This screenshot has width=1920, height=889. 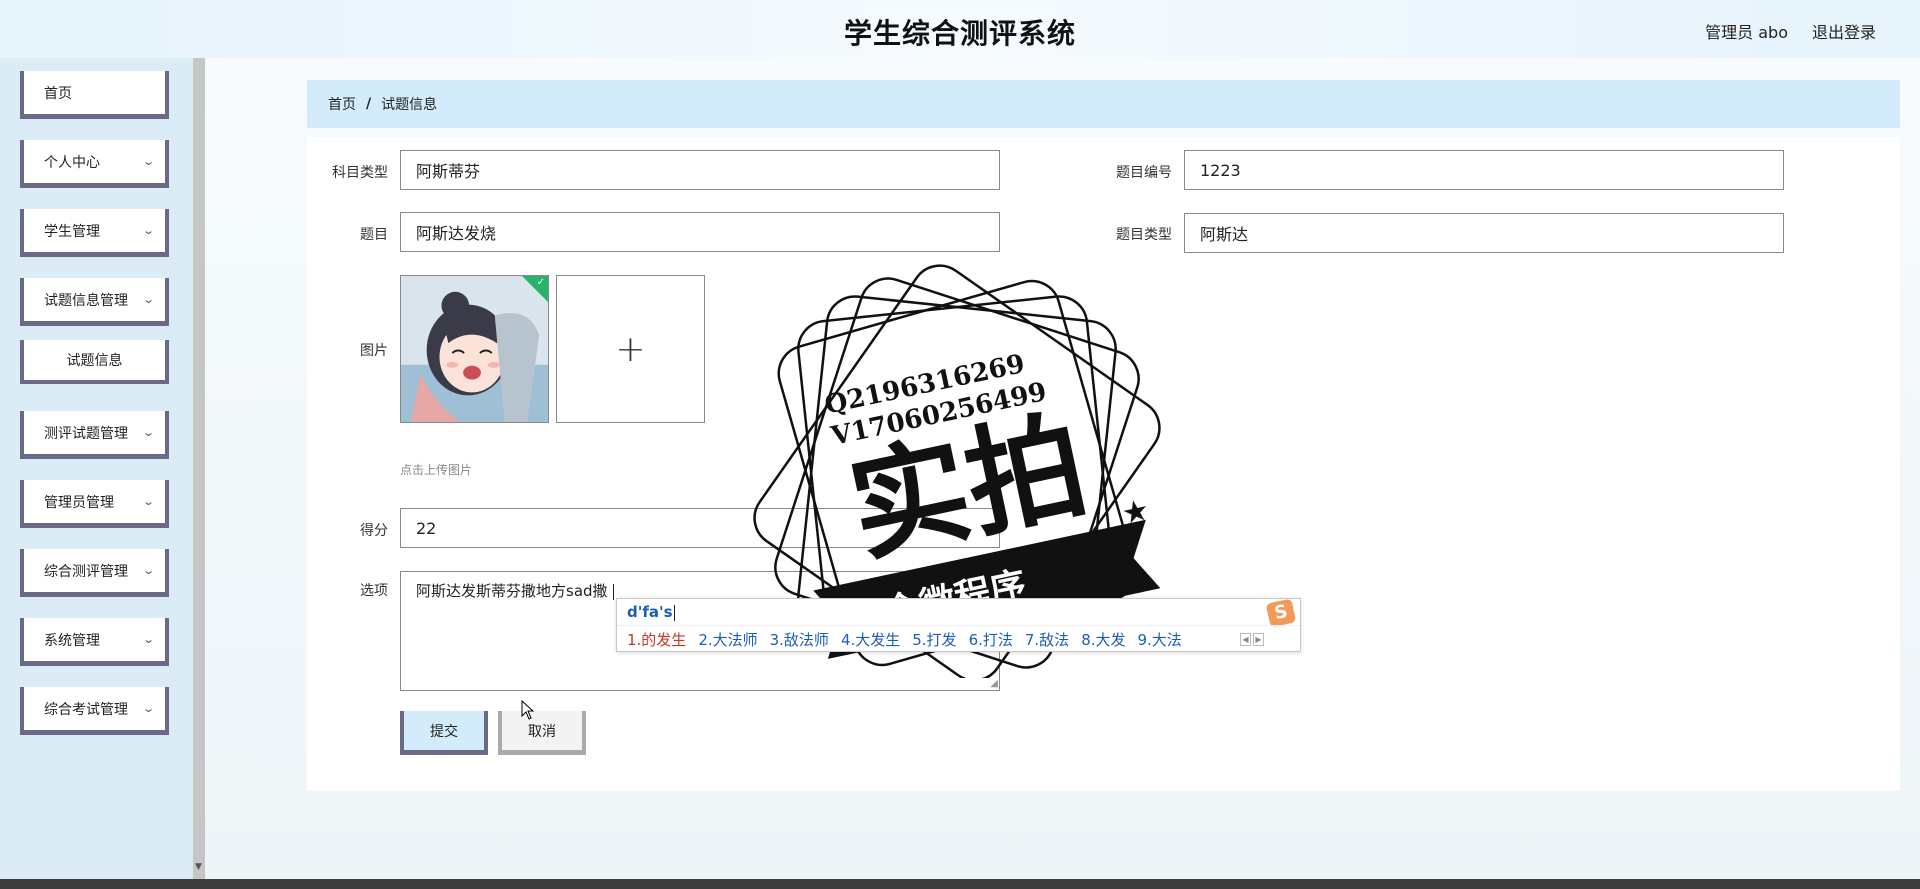 I want to click on ime-candidate: 2.大法师, so click(x=727, y=639).